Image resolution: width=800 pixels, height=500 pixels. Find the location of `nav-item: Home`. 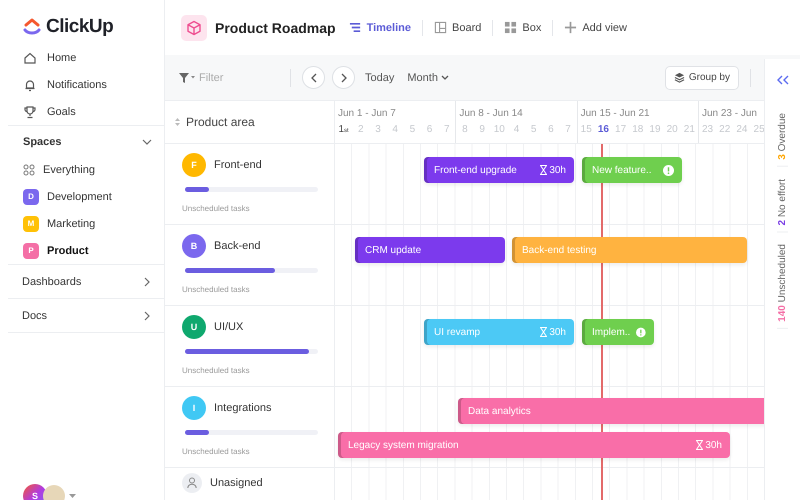

nav-item: Home is located at coordinates (82, 57).